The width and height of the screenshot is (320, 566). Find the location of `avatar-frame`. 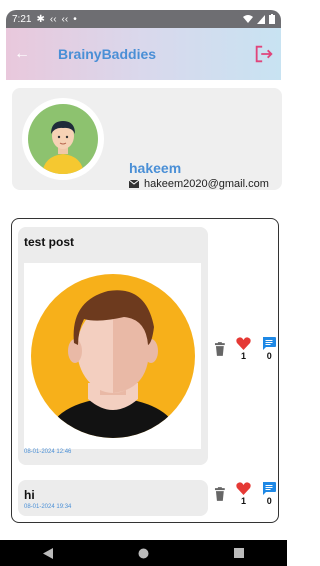

avatar-frame is located at coordinates (63, 139).